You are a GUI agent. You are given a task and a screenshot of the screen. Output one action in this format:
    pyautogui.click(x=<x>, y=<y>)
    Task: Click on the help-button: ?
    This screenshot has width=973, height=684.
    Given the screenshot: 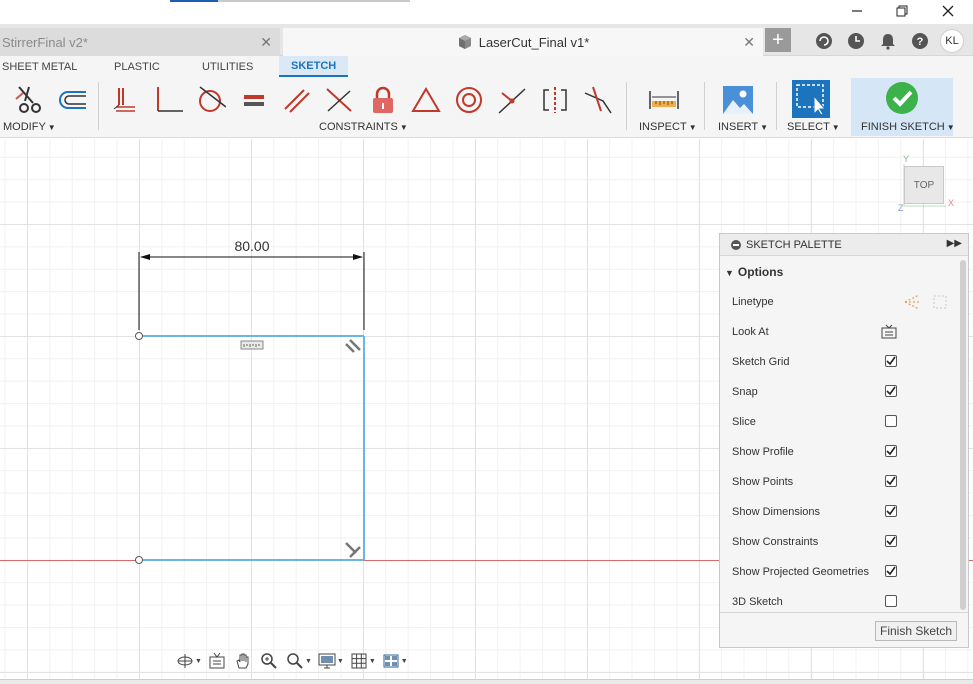 What is the action you would take?
    pyautogui.click(x=920, y=41)
    